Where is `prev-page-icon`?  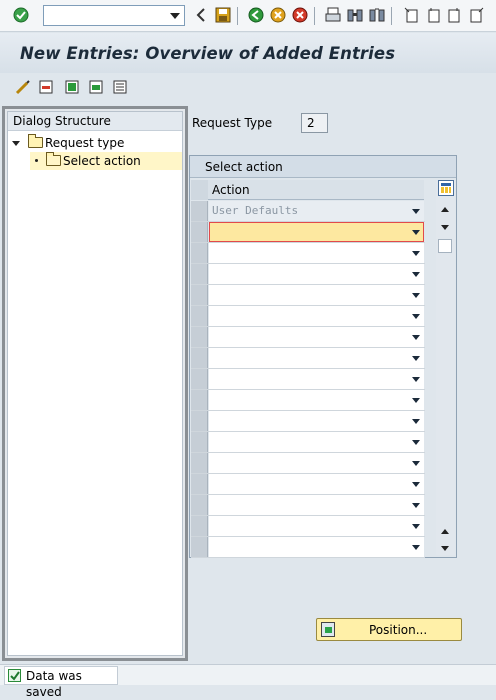 prev-page-icon is located at coordinates (433, 15).